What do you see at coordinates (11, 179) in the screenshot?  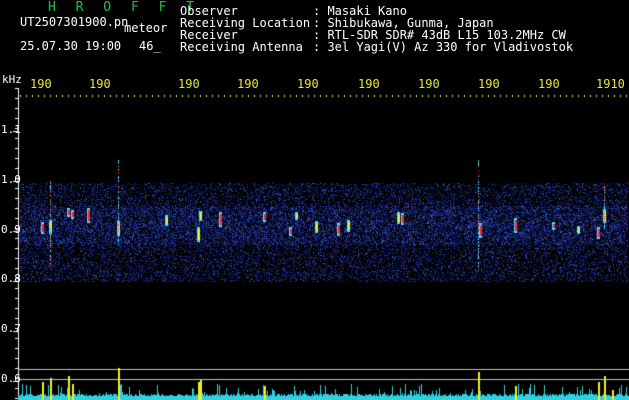 I see `y-tick-label: 1.0` at bounding box center [11, 179].